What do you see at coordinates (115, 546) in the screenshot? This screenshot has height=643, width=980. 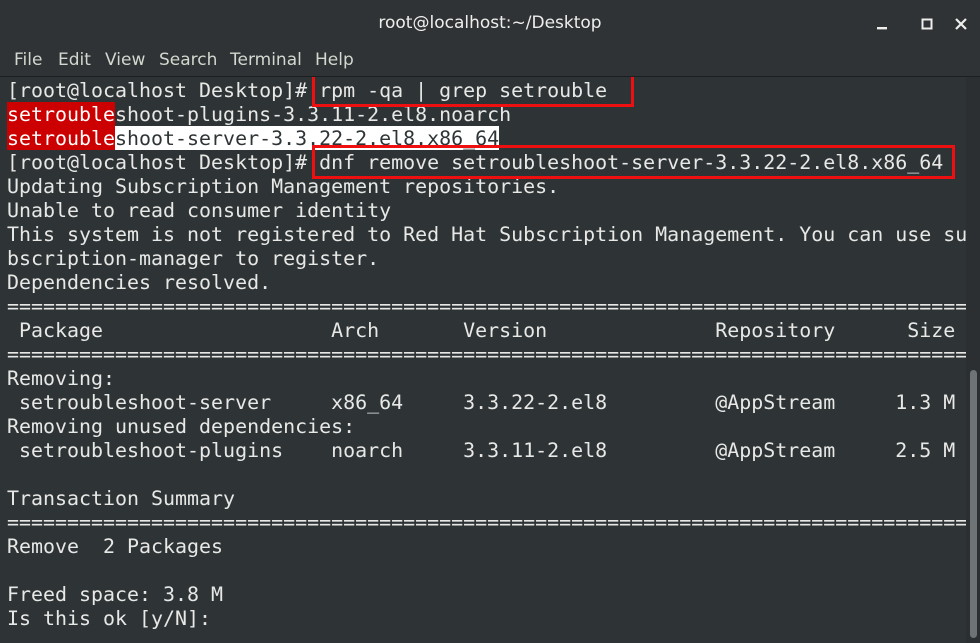 I see `terminal-line: Remove 2 Packages` at bounding box center [115, 546].